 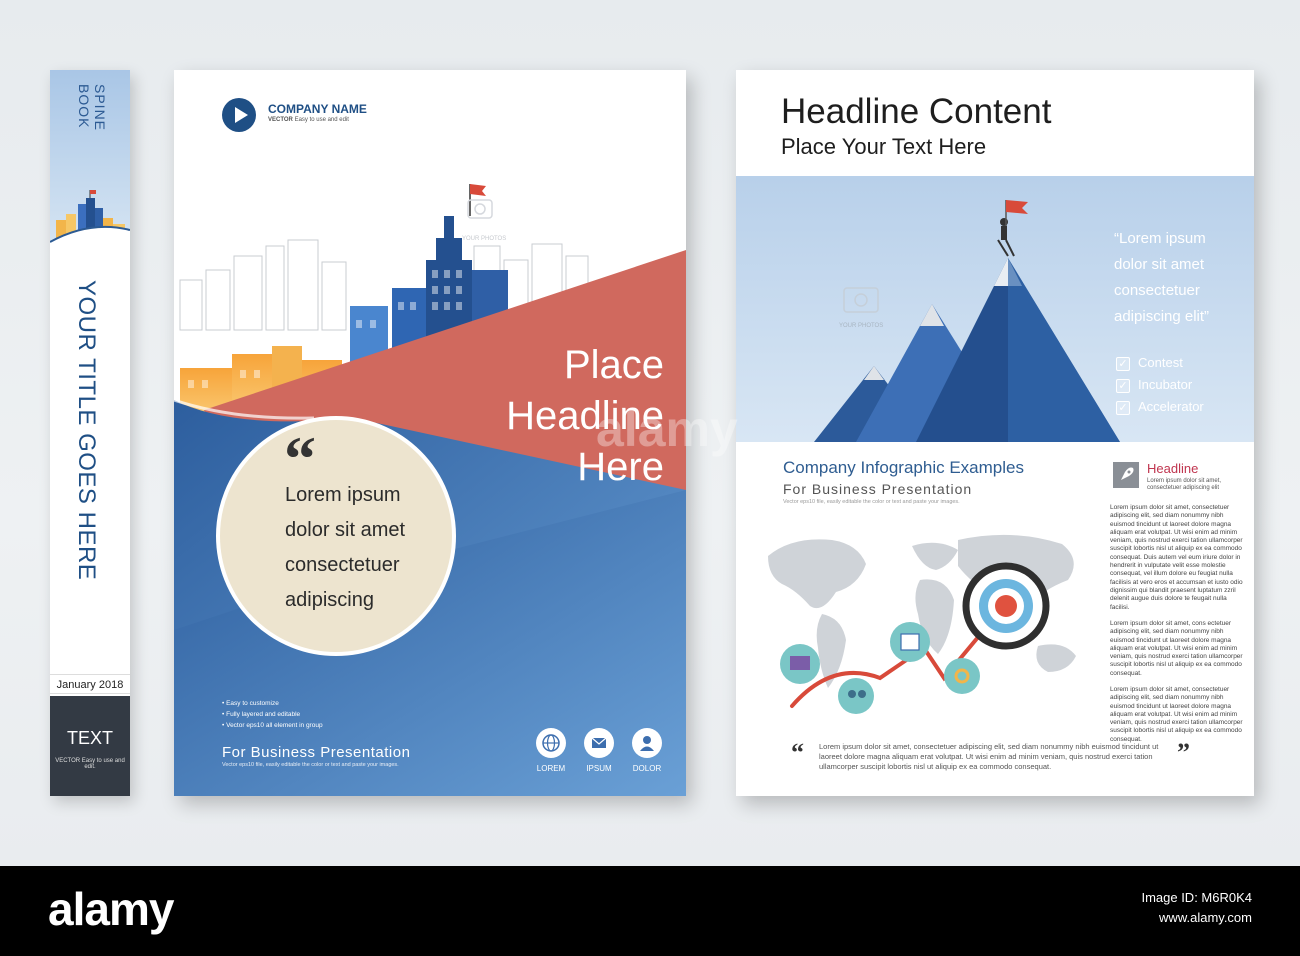 What do you see at coordinates (317, 109) in the screenshot?
I see `company-name: COMPANY NAME` at bounding box center [317, 109].